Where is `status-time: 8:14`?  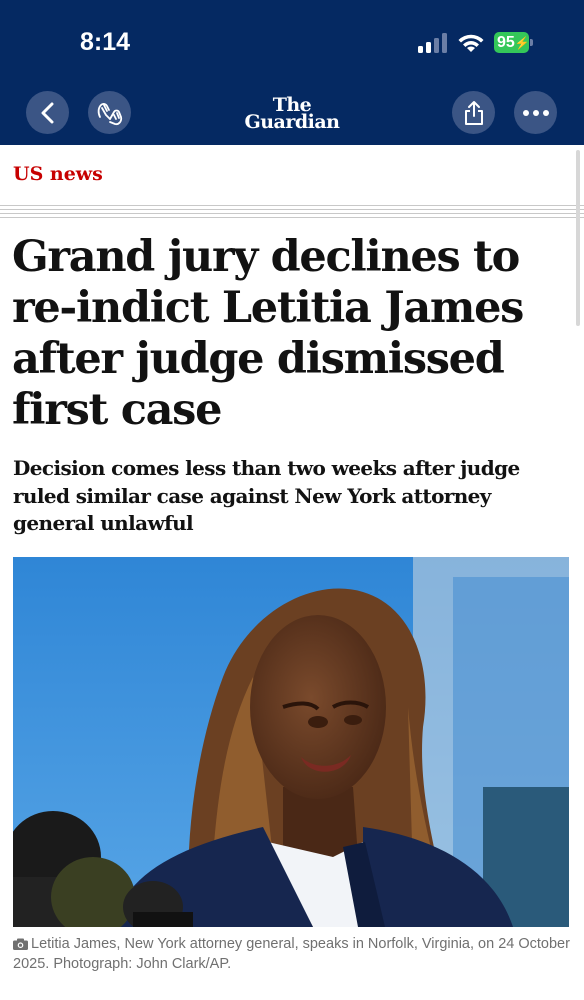
status-time: 8:14 is located at coordinates (105, 42).